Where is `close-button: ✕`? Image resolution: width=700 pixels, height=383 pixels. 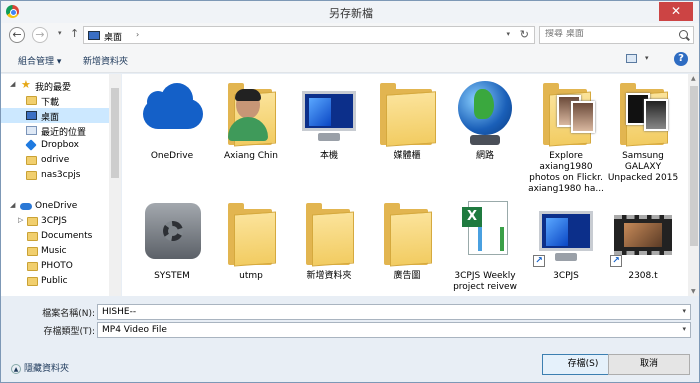
close-button: ✕ is located at coordinates (676, 11).